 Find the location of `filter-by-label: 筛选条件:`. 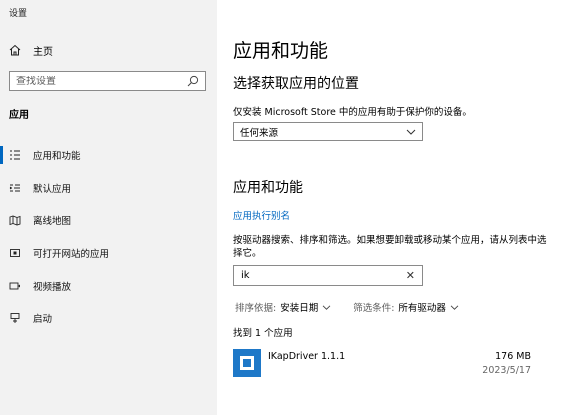

filter-by-label: 筛选条件: is located at coordinates (374, 308).